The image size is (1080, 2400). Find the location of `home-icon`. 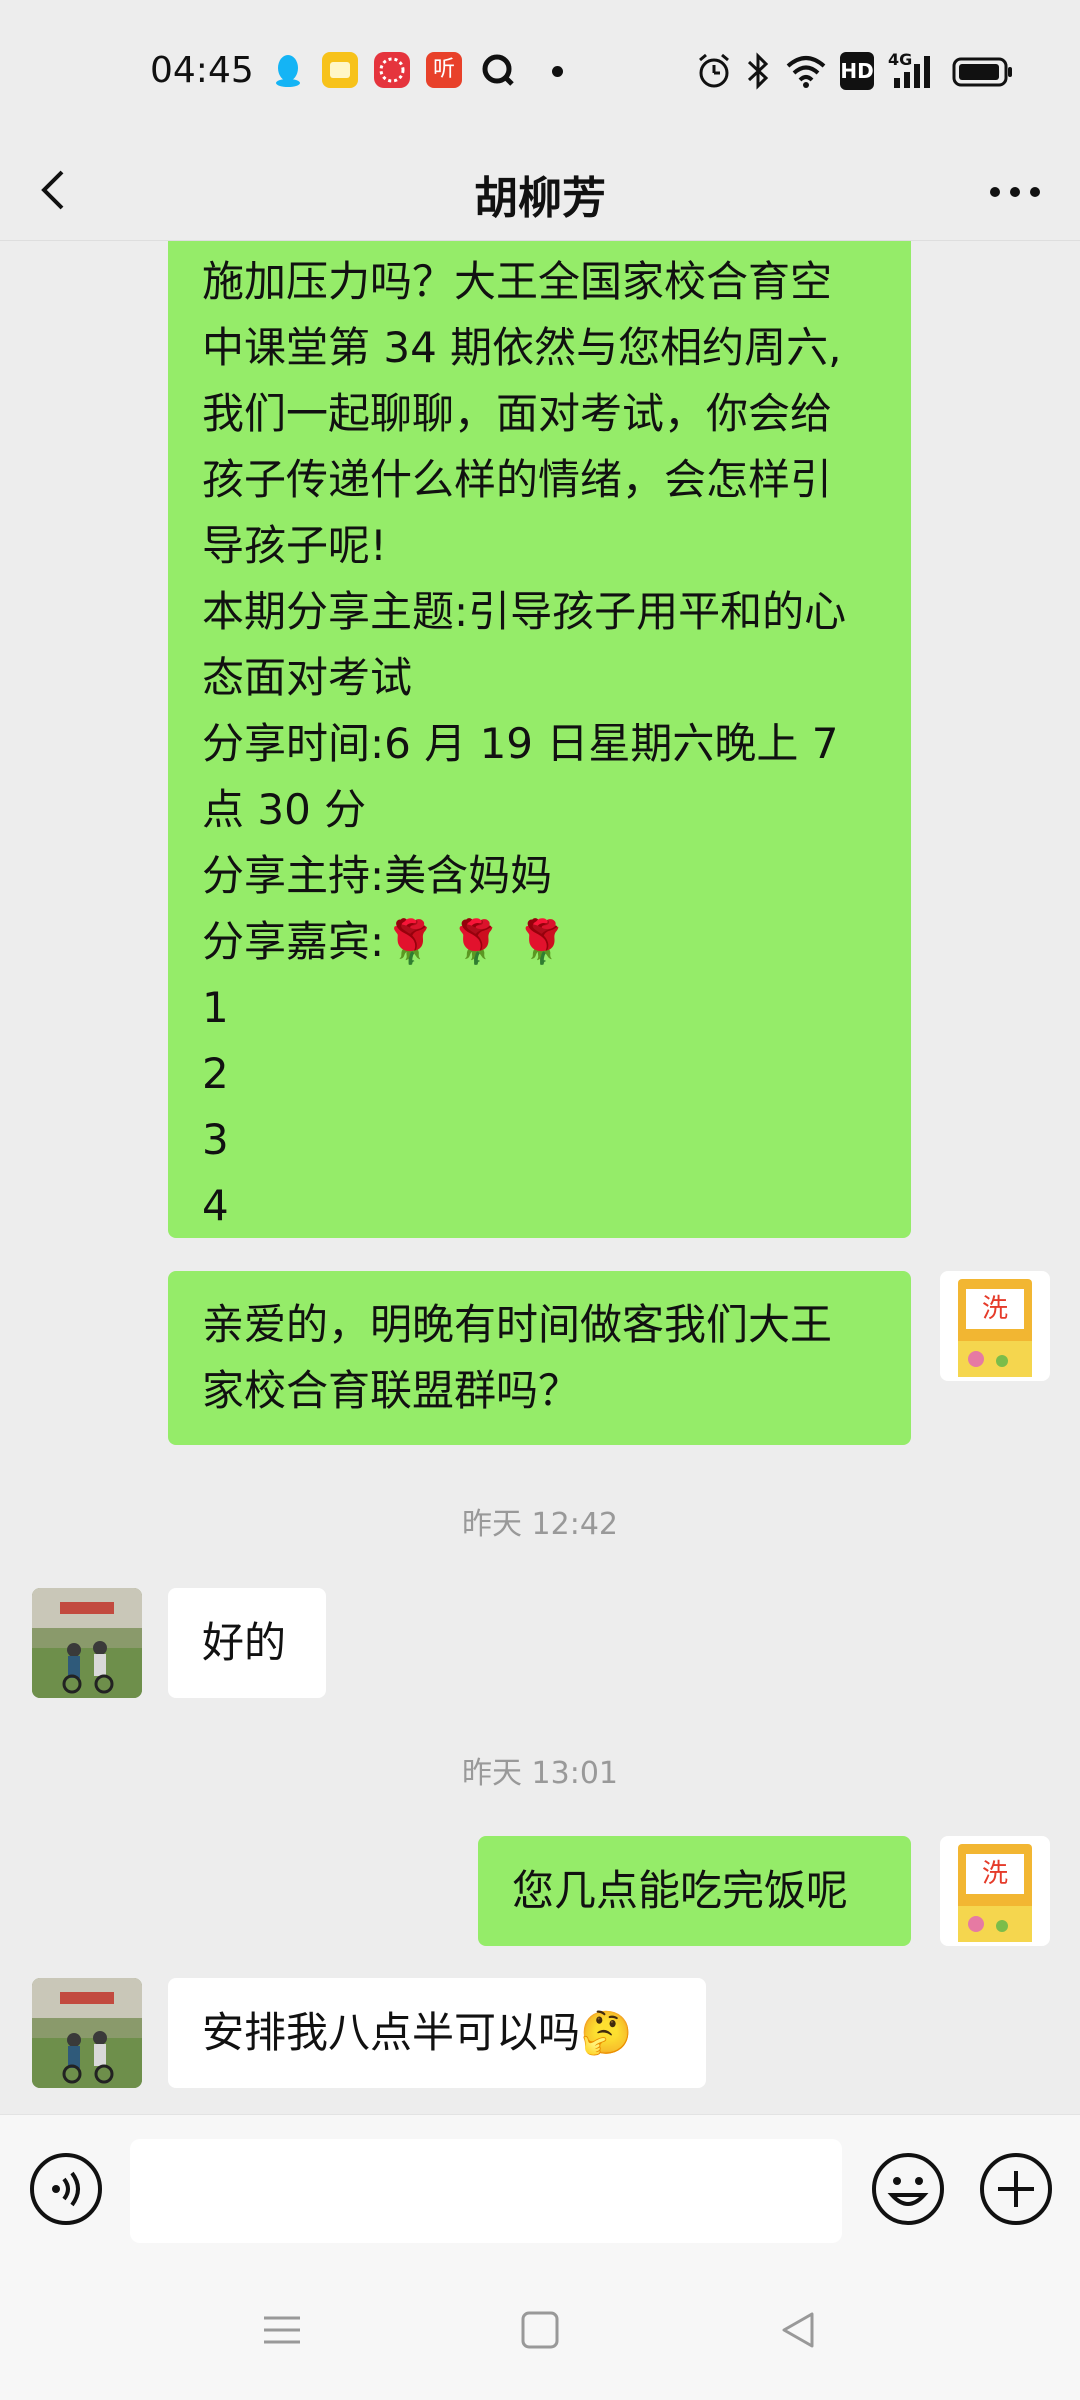

home-icon is located at coordinates (540, 2330).